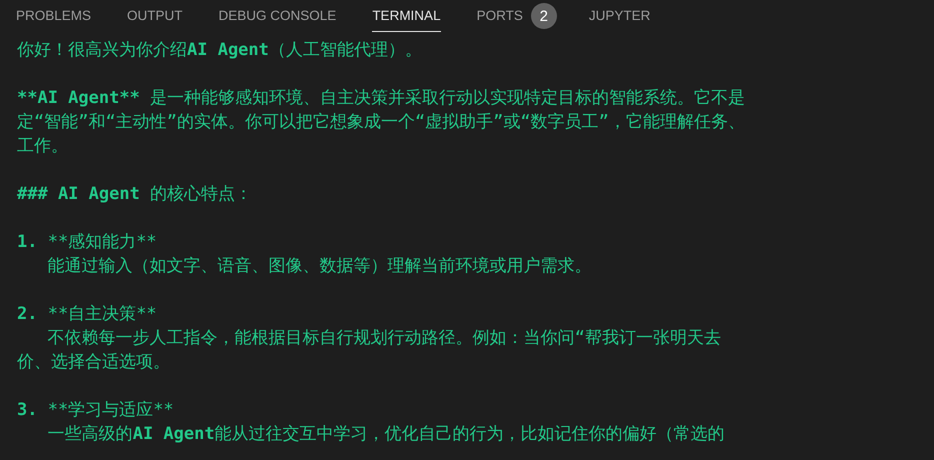  What do you see at coordinates (219, 50) in the screenshot?
I see `terminal-line: 你好！很高兴为你介绍AI Agent（人工智能代理）。` at bounding box center [219, 50].